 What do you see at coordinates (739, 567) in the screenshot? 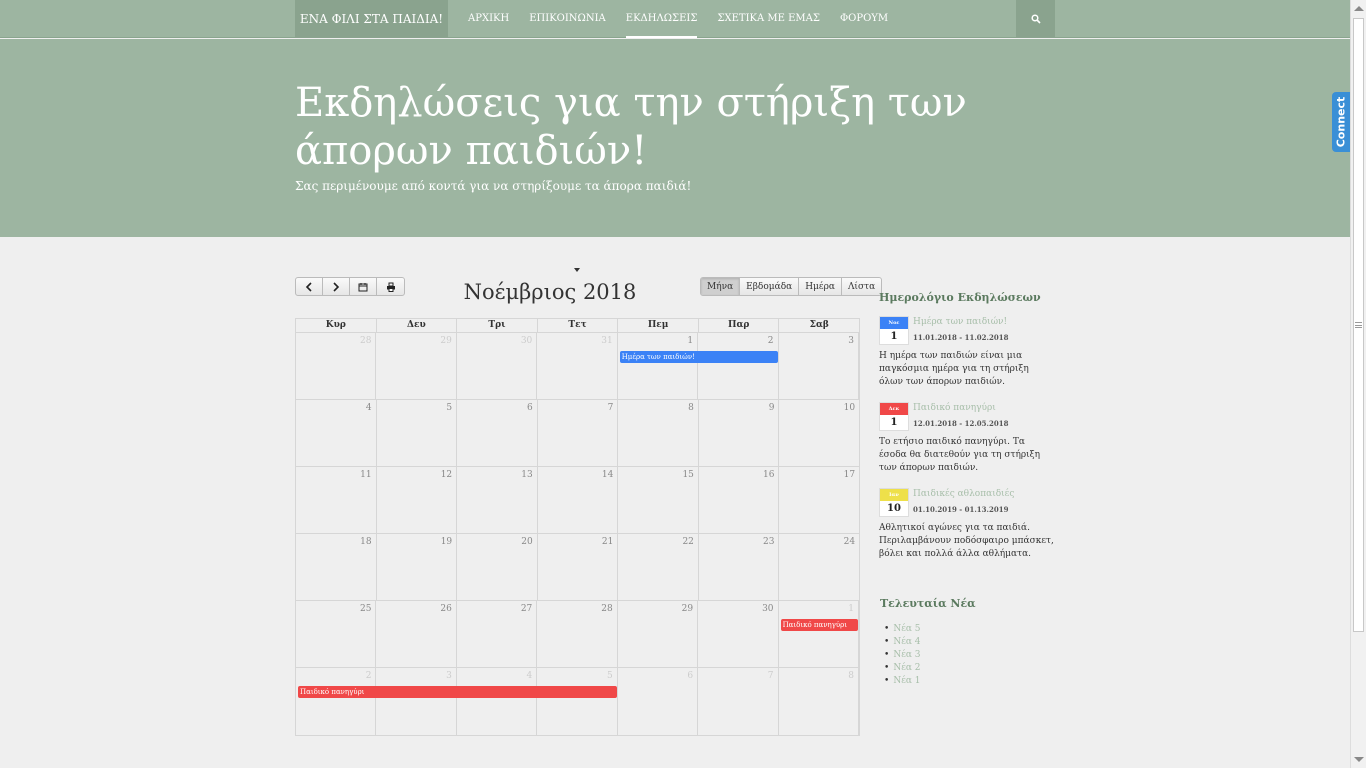
I see `calendar-day-cell: 23` at bounding box center [739, 567].